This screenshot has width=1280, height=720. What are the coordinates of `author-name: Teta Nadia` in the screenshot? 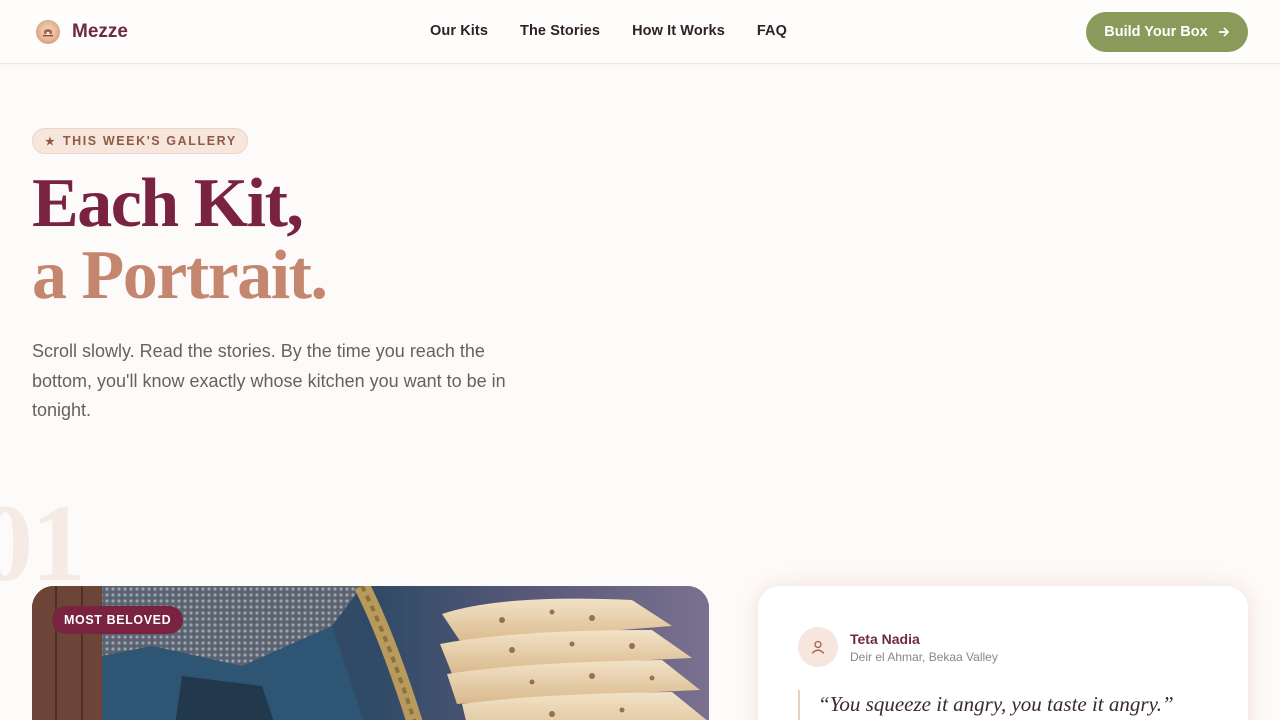 It's located at (885, 639).